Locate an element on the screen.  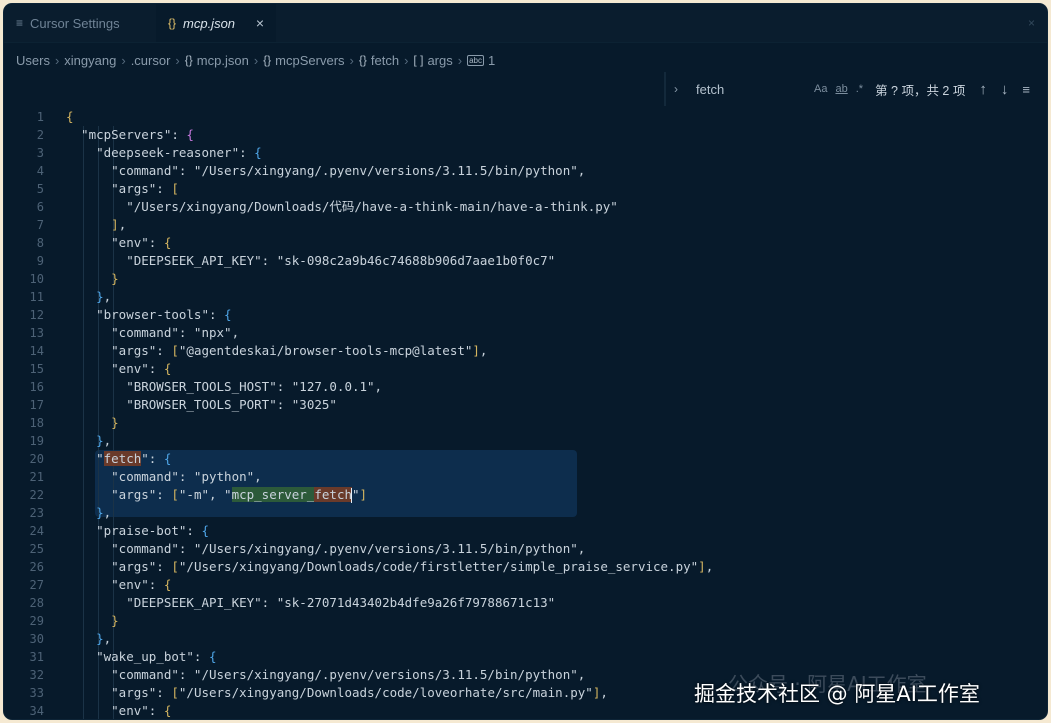
settings-lines-icon: ≡ is located at coordinates (20, 23).